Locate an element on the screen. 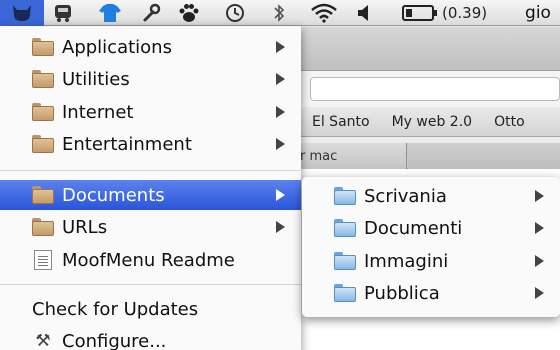  menu-item-applications: Applications is located at coordinates (150, 47).